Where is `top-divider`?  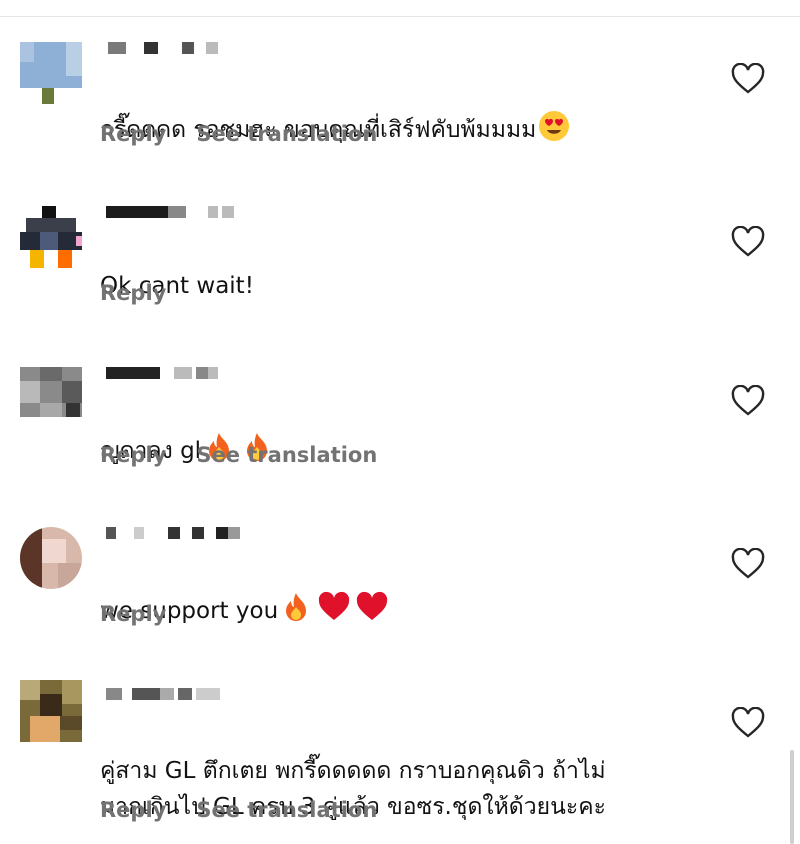 top-divider is located at coordinates (400, 16).